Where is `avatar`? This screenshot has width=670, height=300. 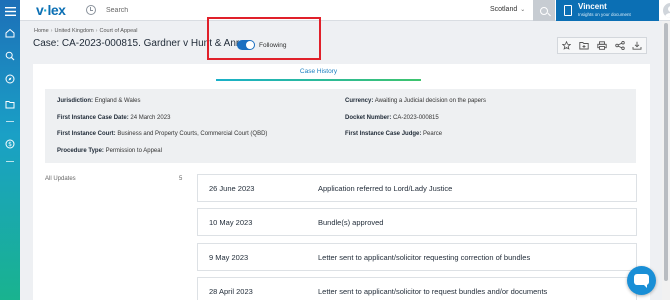 avatar is located at coordinates (666, 10).